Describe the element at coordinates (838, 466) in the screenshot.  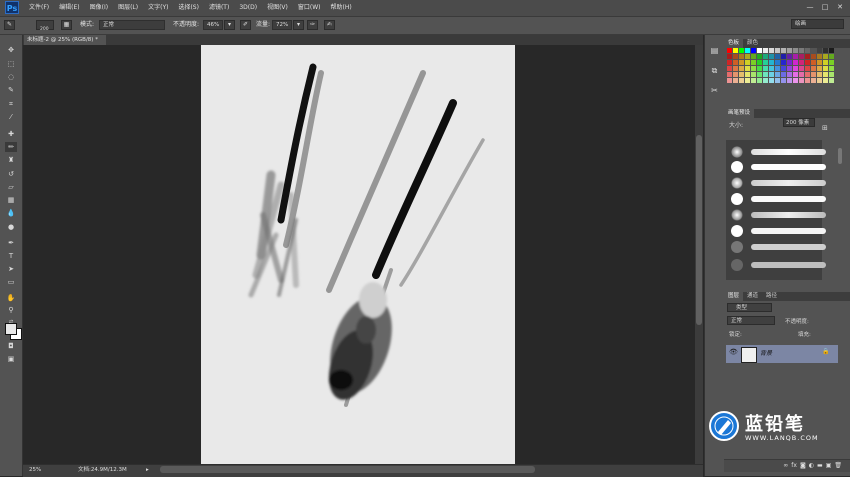
I see `delete-layer-icon: 🗑` at that location.